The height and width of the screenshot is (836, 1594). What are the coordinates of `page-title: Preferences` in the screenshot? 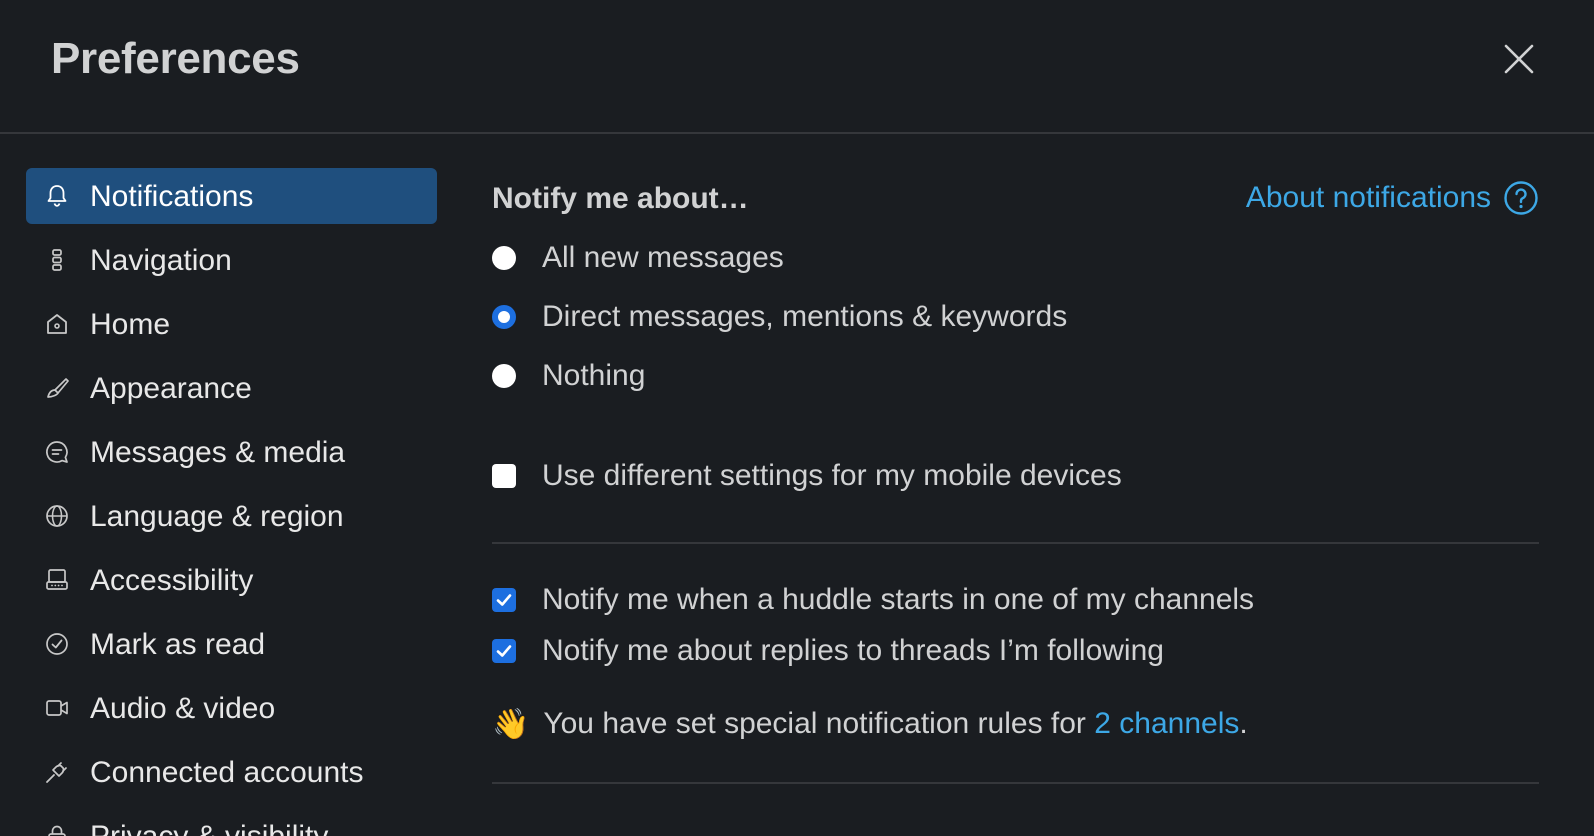 It's located at (175, 58).